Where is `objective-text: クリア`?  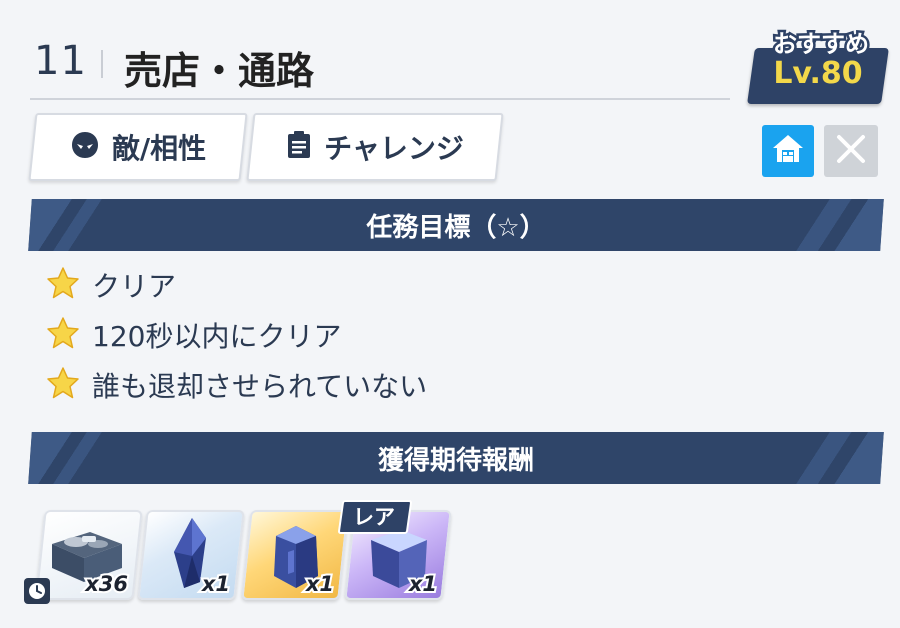
objective-text: クリア is located at coordinates (134, 286).